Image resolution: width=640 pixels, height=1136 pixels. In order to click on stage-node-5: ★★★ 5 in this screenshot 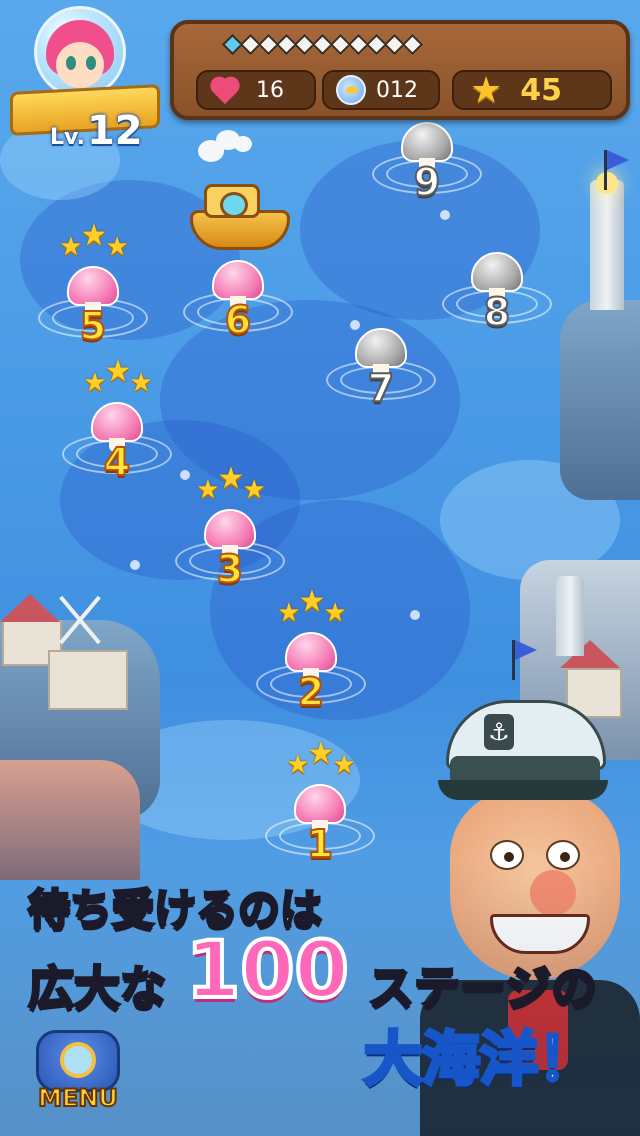, I will do `click(93, 300)`.